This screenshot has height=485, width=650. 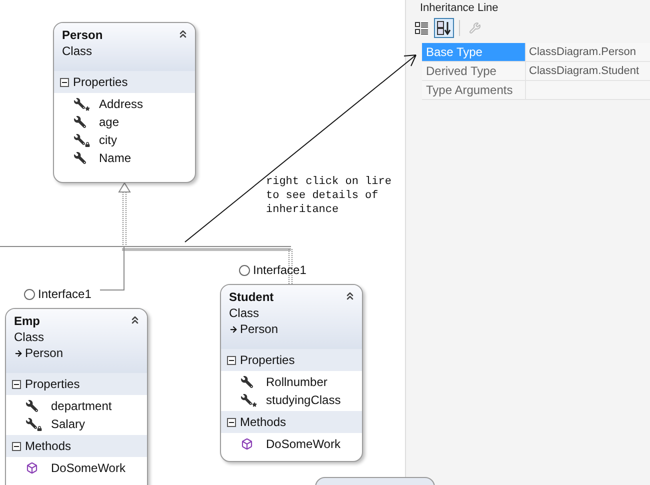 What do you see at coordinates (584, 71) in the screenshot?
I see `property-value: ClassDiagram.Student` at bounding box center [584, 71].